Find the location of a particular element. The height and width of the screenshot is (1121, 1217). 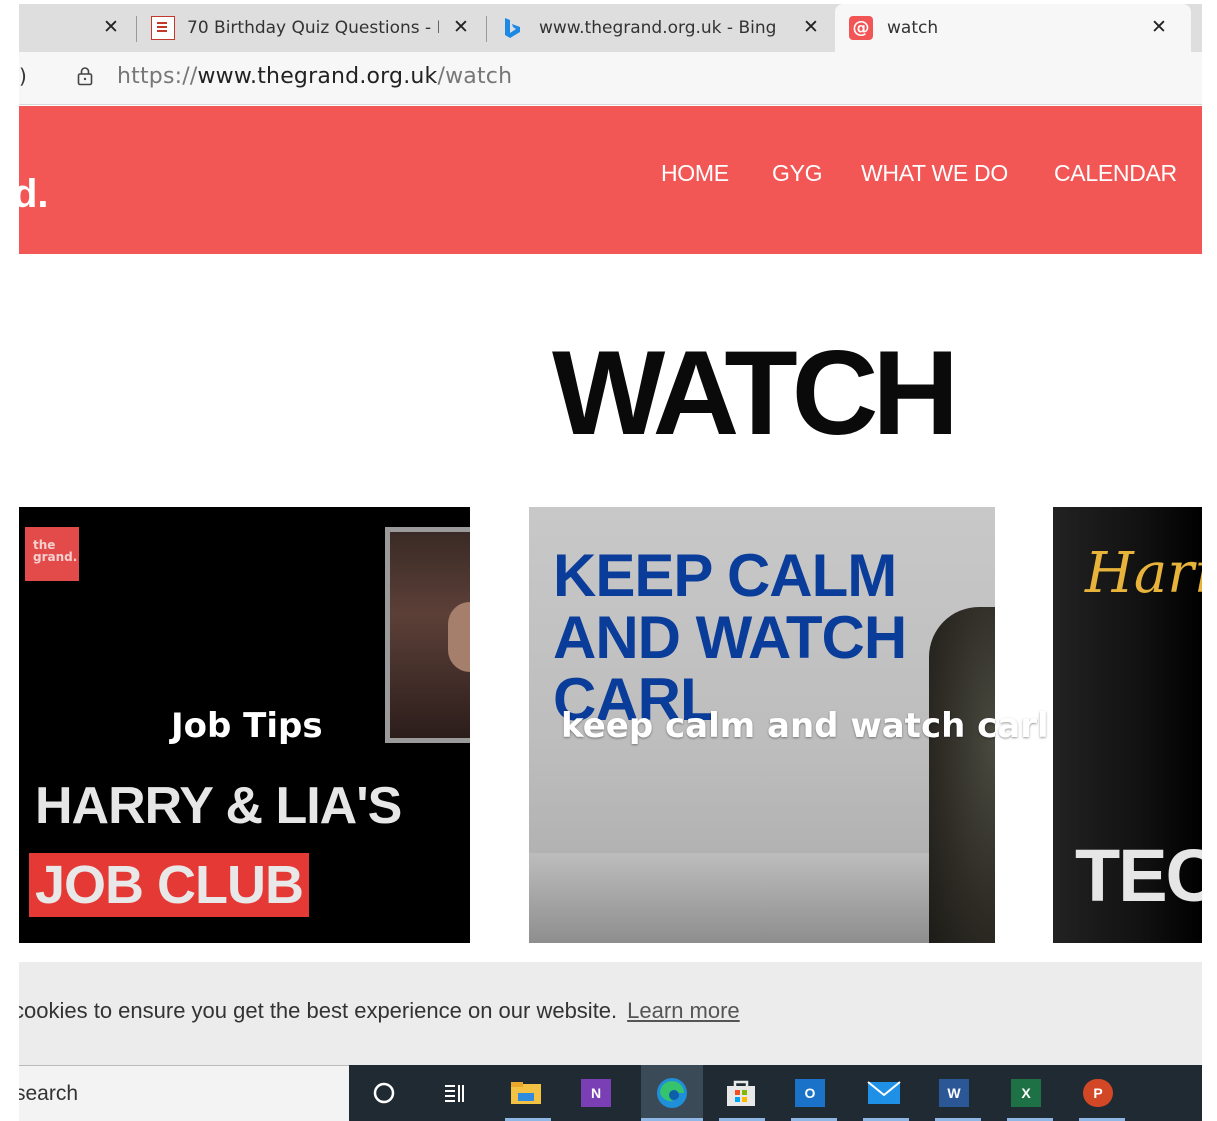

nav-what-we-do: WHAT WE DO is located at coordinates (934, 173).